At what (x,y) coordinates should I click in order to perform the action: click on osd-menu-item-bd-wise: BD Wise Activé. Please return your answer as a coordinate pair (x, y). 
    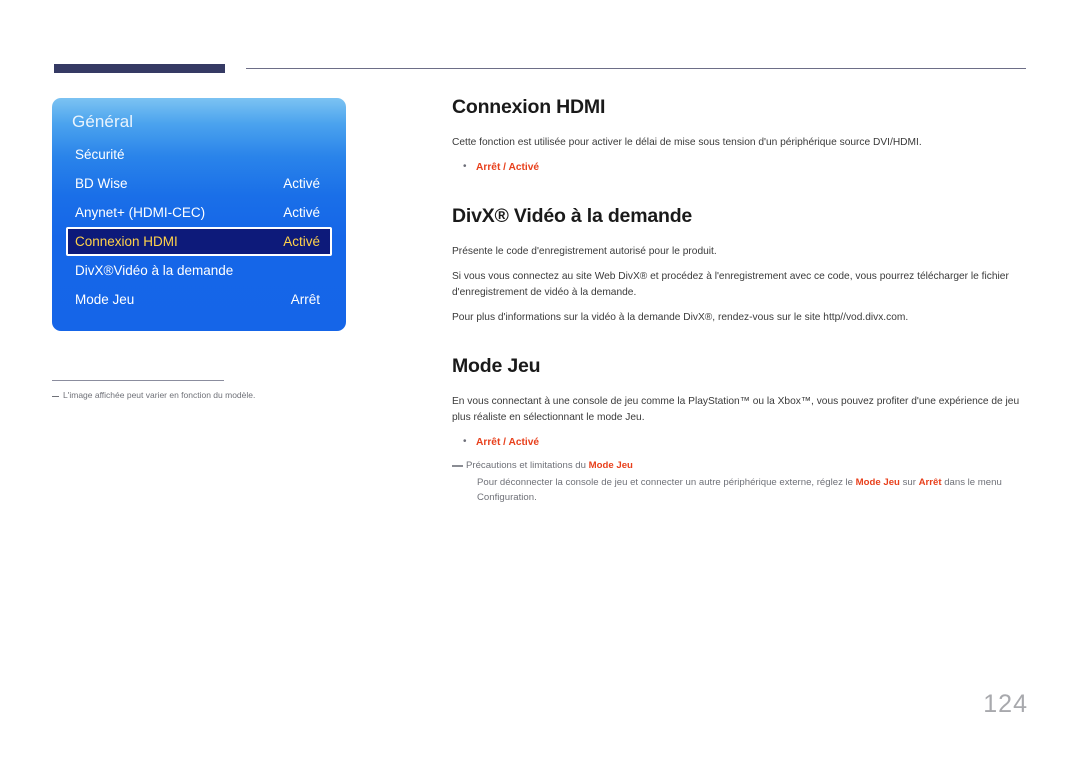
    Looking at the image, I should click on (199, 183).